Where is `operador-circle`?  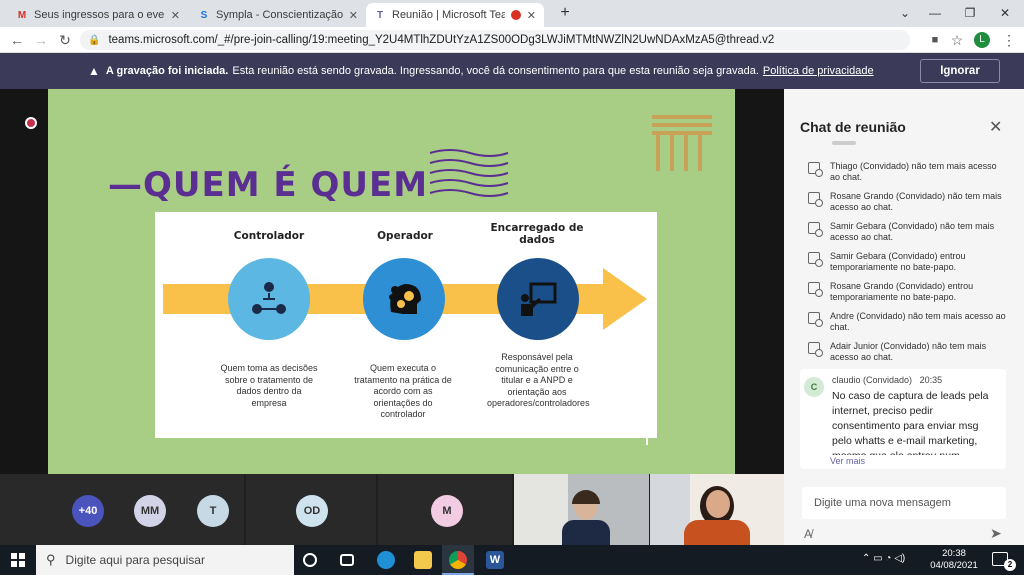 operador-circle is located at coordinates (404, 299).